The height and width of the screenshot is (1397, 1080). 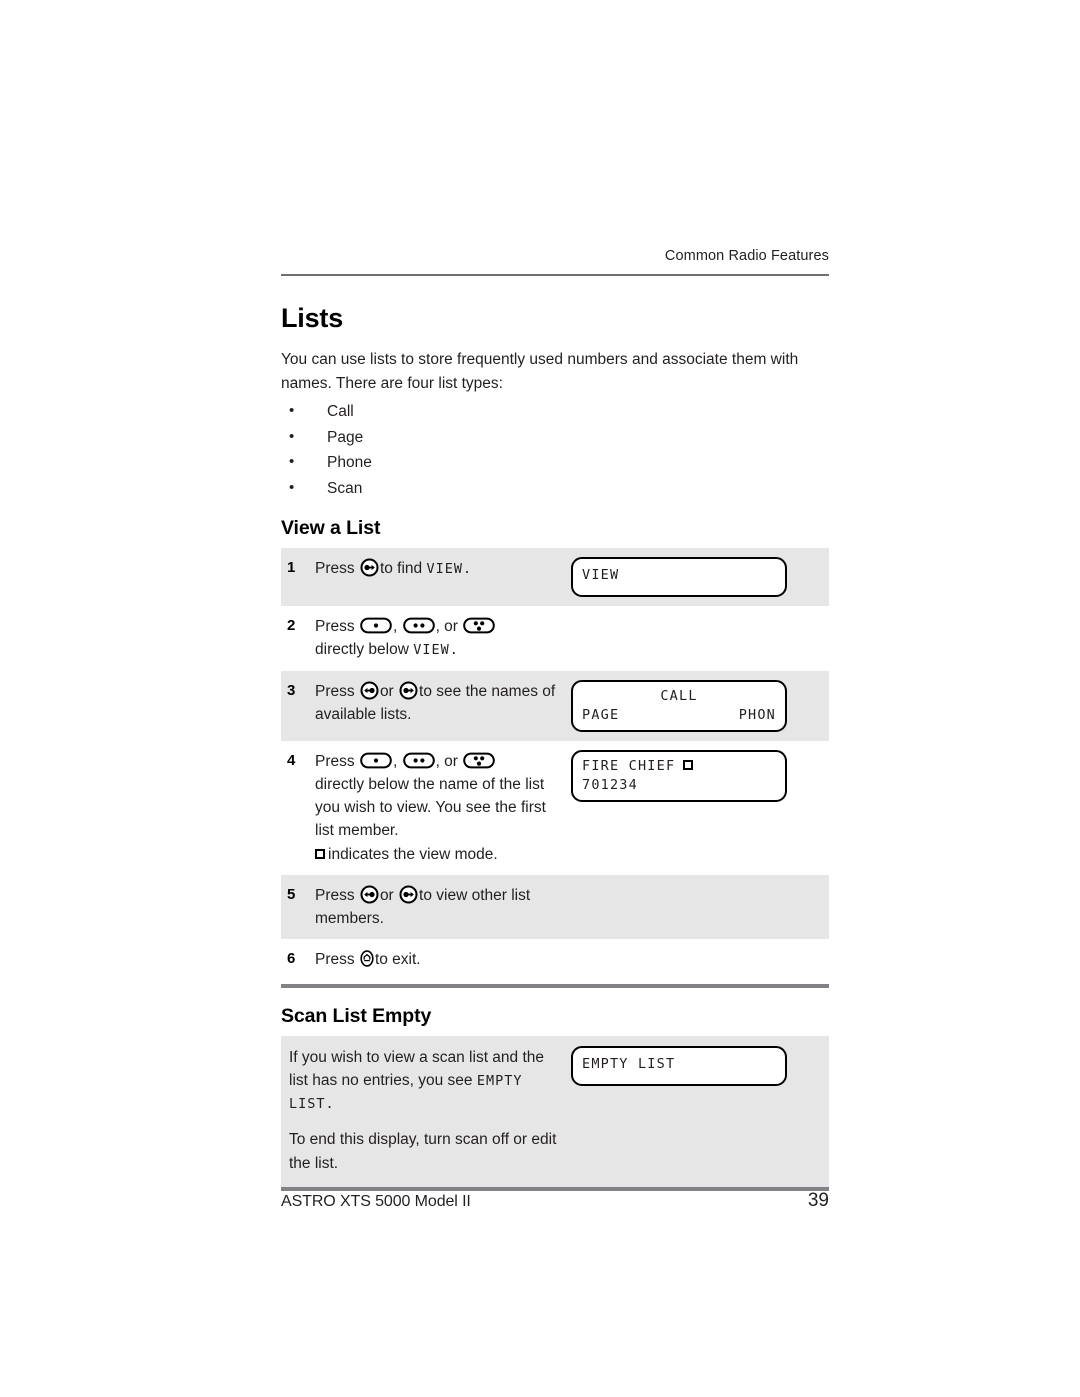 I want to click on step-note-text: indicates the view mode., so click(x=413, y=854).